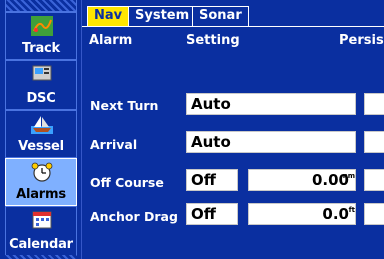  What do you see at coordinates (114, 144) in the screenshot?
I see `row-label-arrival: Arrival` at bounding box center [114, 144].